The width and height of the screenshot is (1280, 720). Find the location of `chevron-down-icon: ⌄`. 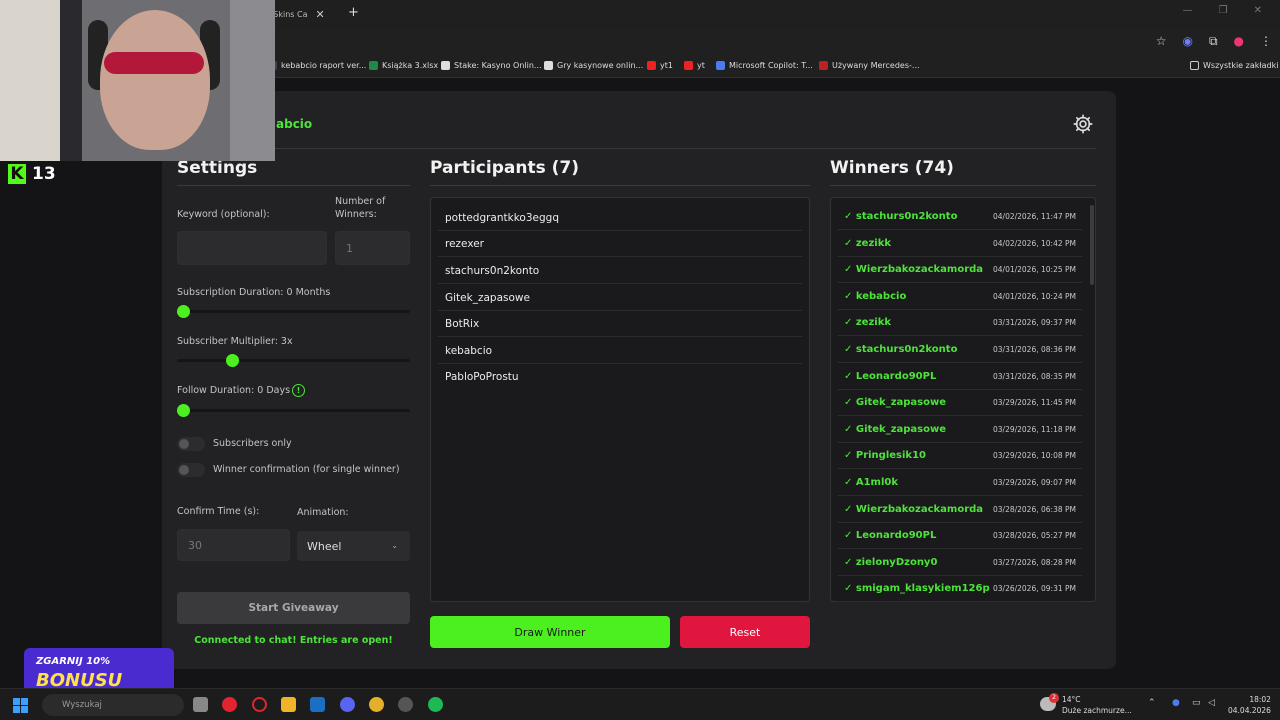

chevron-down-icon: ⌄ is located at coordinates (394, 545).